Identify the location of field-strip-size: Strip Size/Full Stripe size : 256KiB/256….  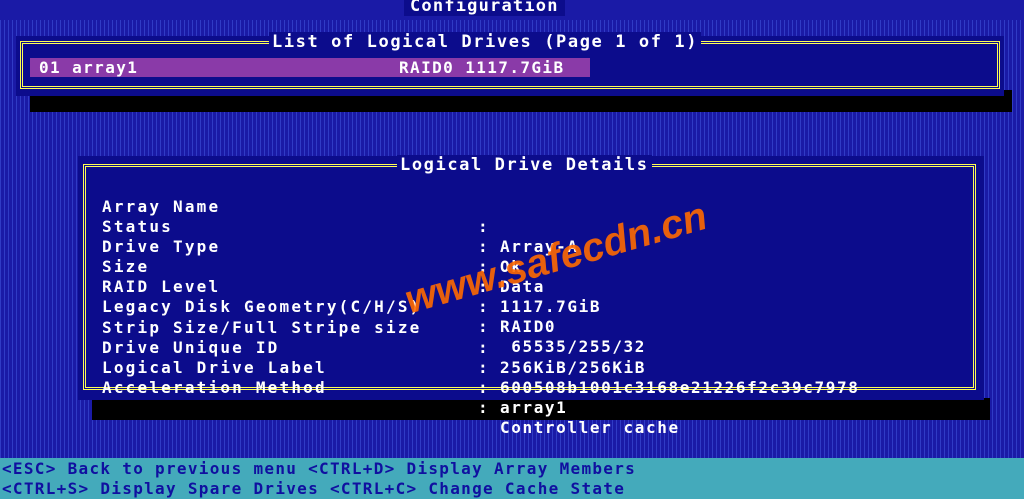
(373, 337).